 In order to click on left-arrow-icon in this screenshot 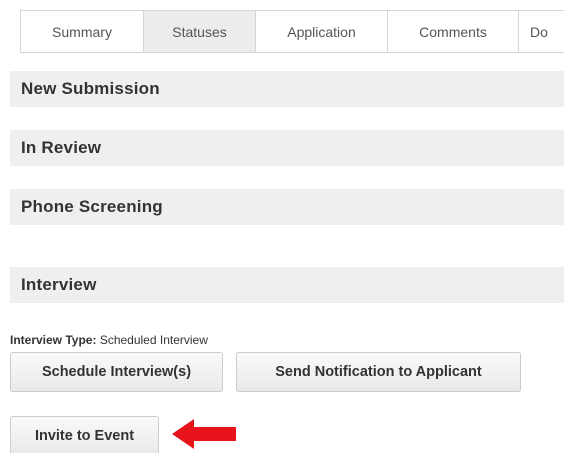, I will do `click(204, 434)`.